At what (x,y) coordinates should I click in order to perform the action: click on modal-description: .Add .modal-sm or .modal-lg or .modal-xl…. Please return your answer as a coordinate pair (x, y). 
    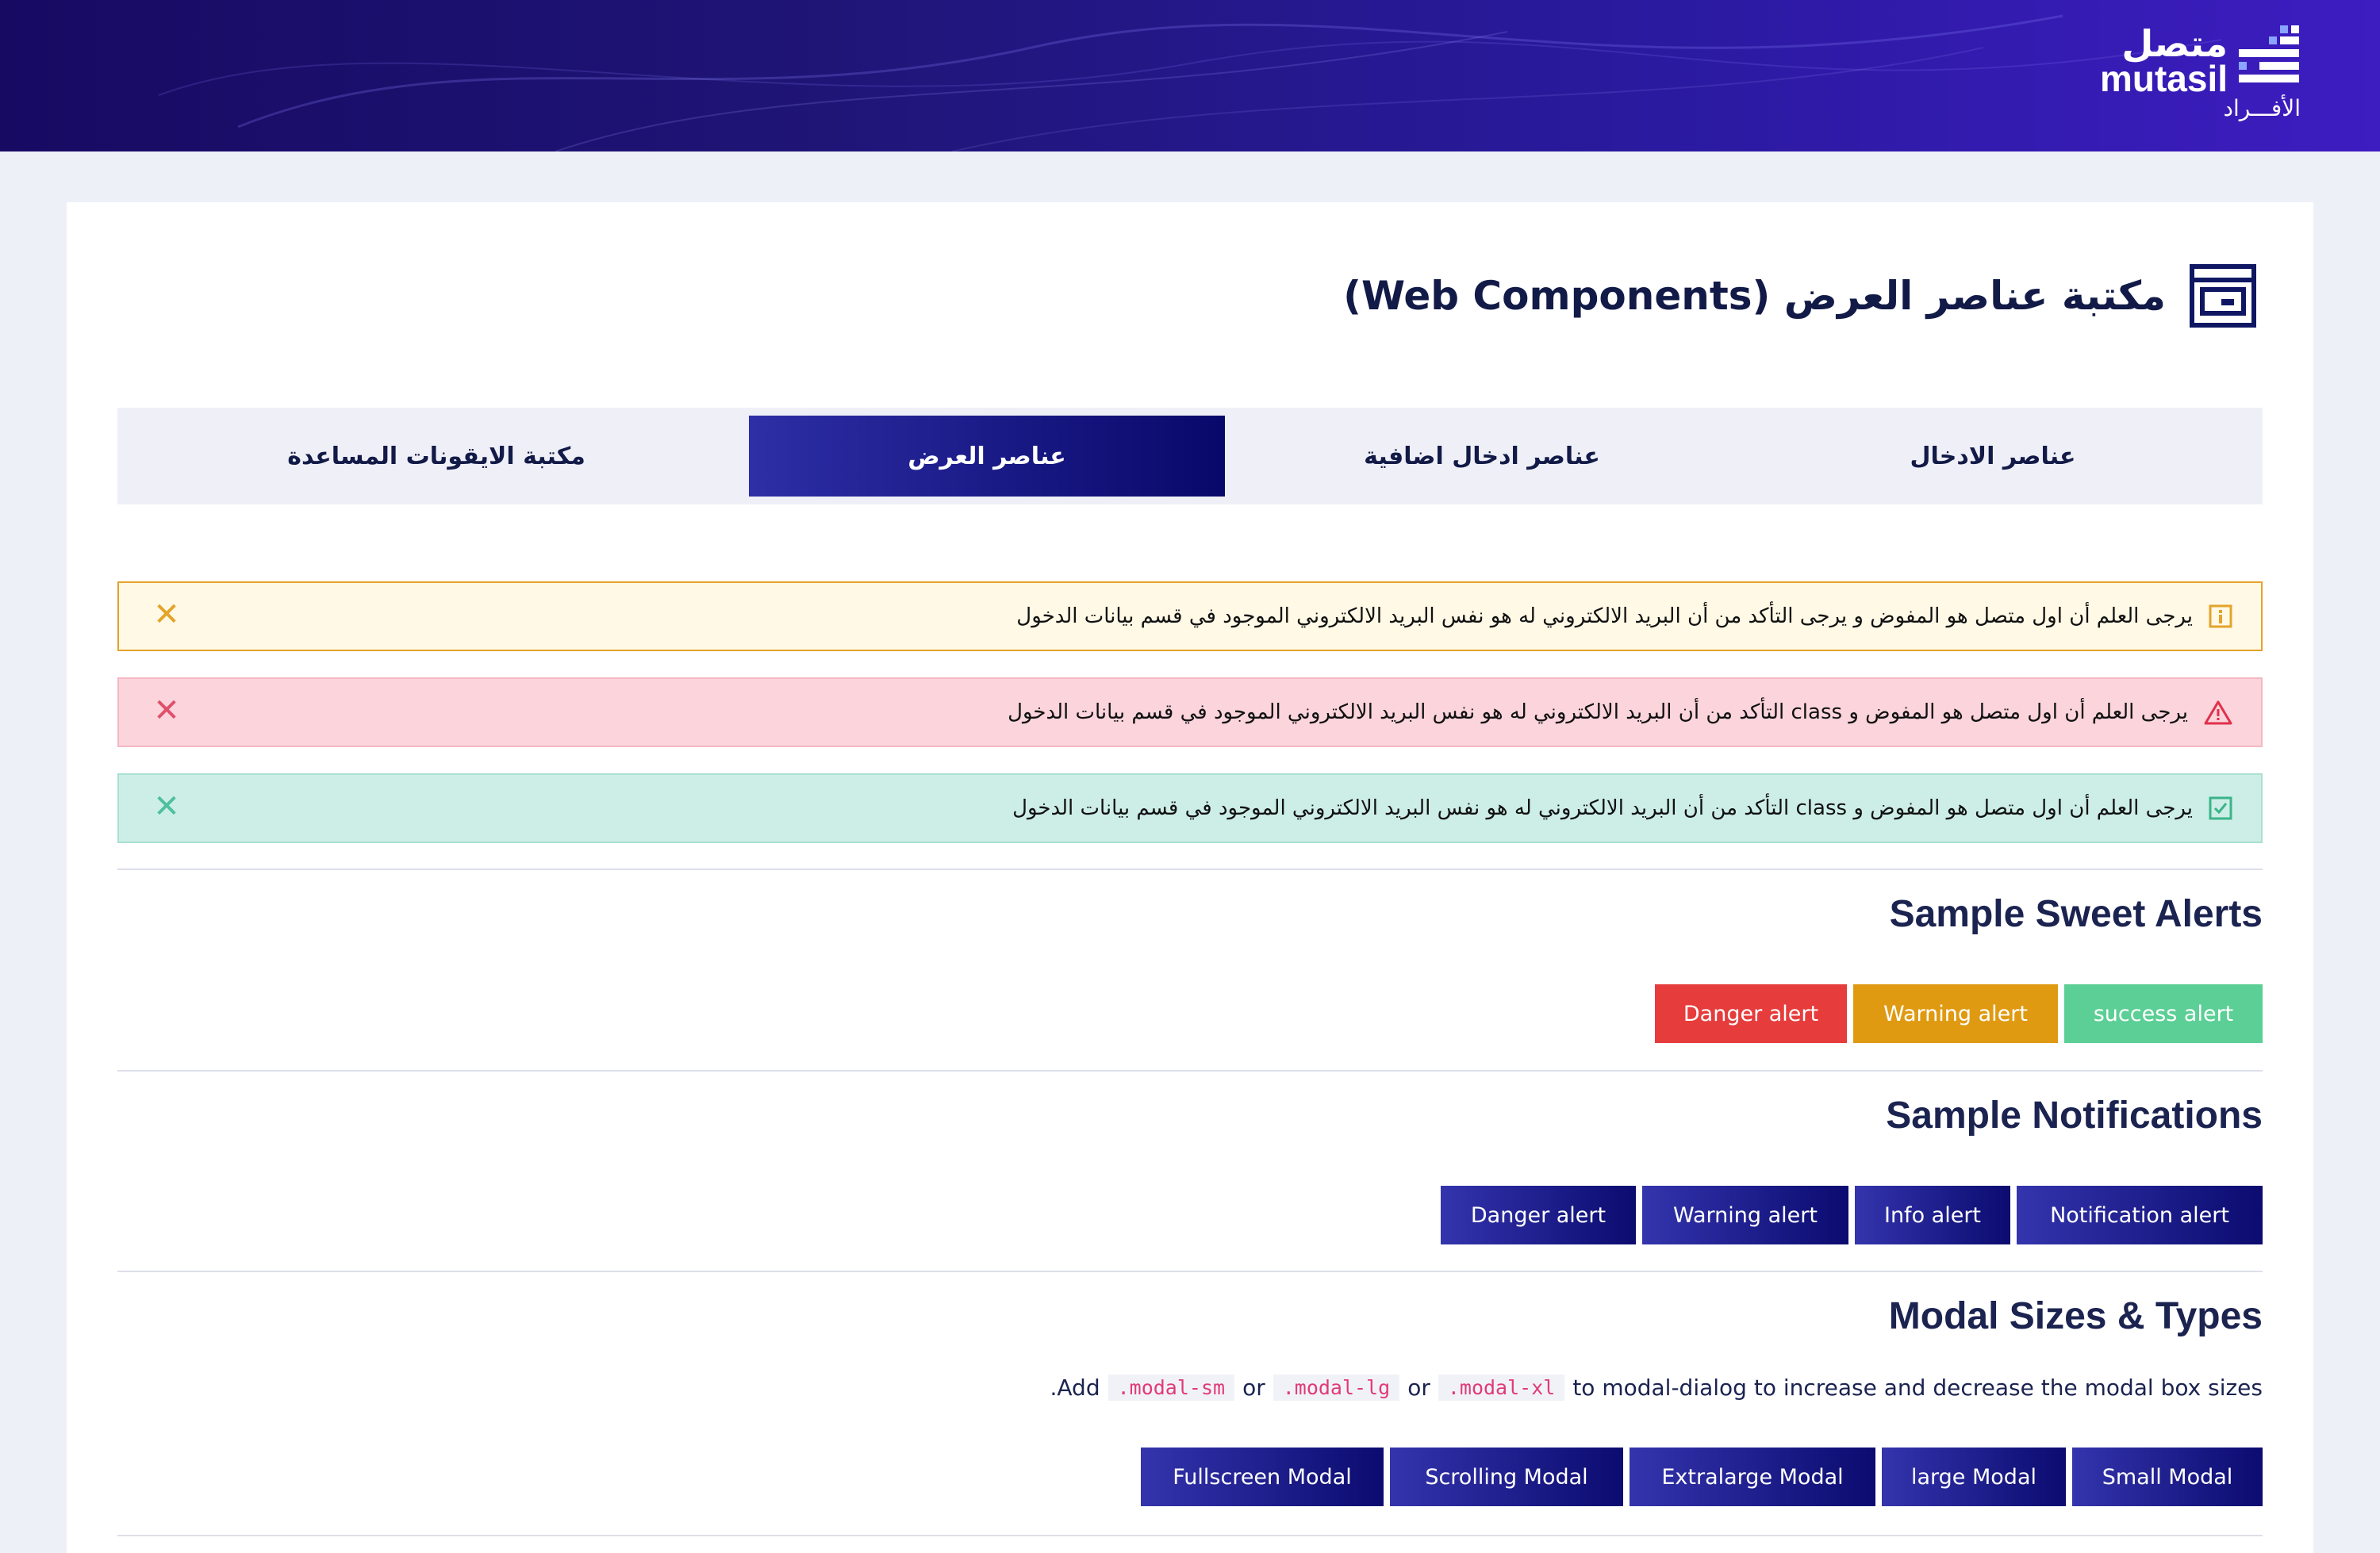
    Looking at the image, I should click on (1656, 1388).